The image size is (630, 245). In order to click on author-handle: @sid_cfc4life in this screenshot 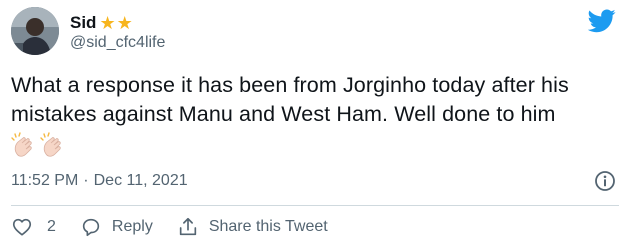, I will do `click(117, 43)`.